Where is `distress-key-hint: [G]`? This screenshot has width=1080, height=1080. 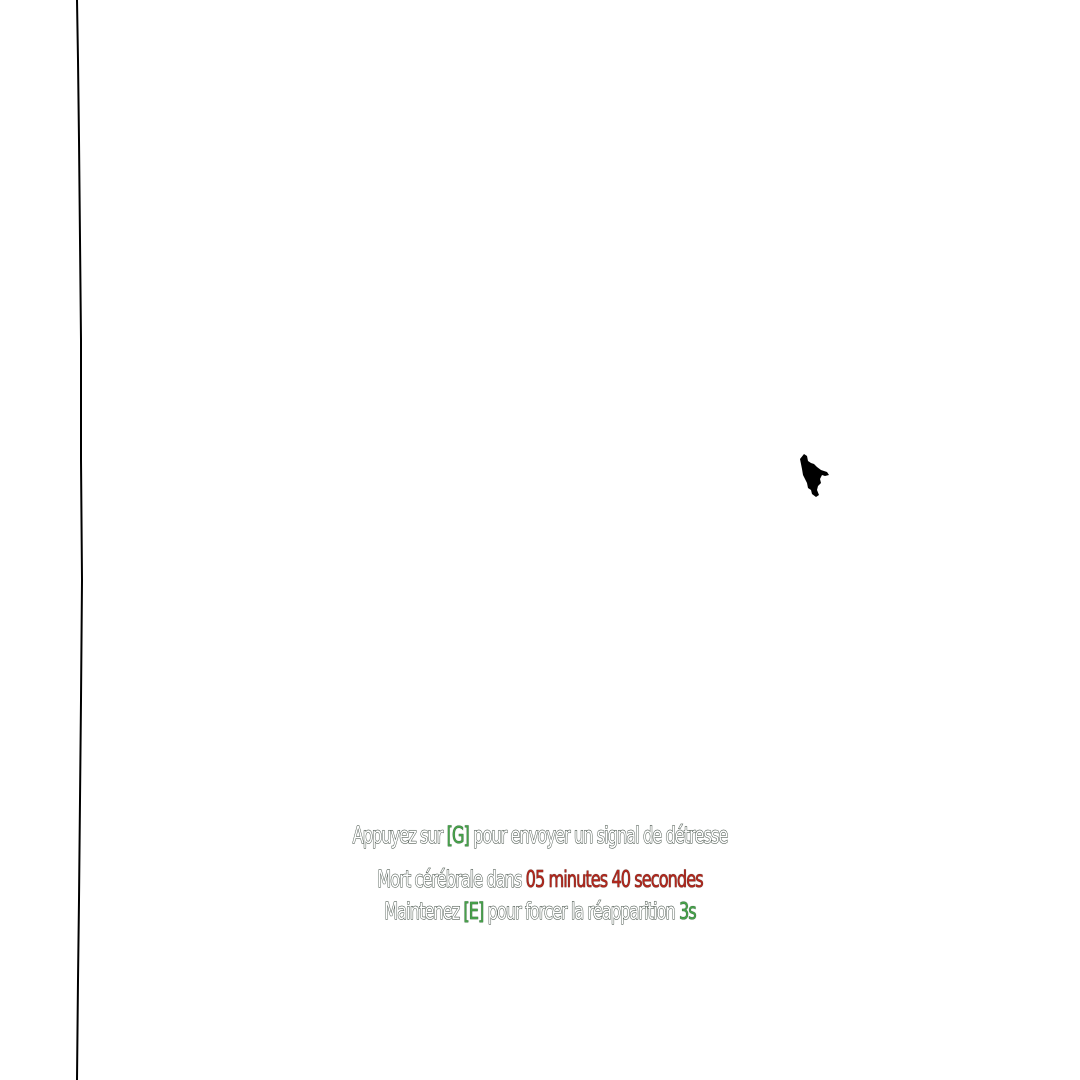 distress-key-hint: [G] is located at coordinates (458, 836).